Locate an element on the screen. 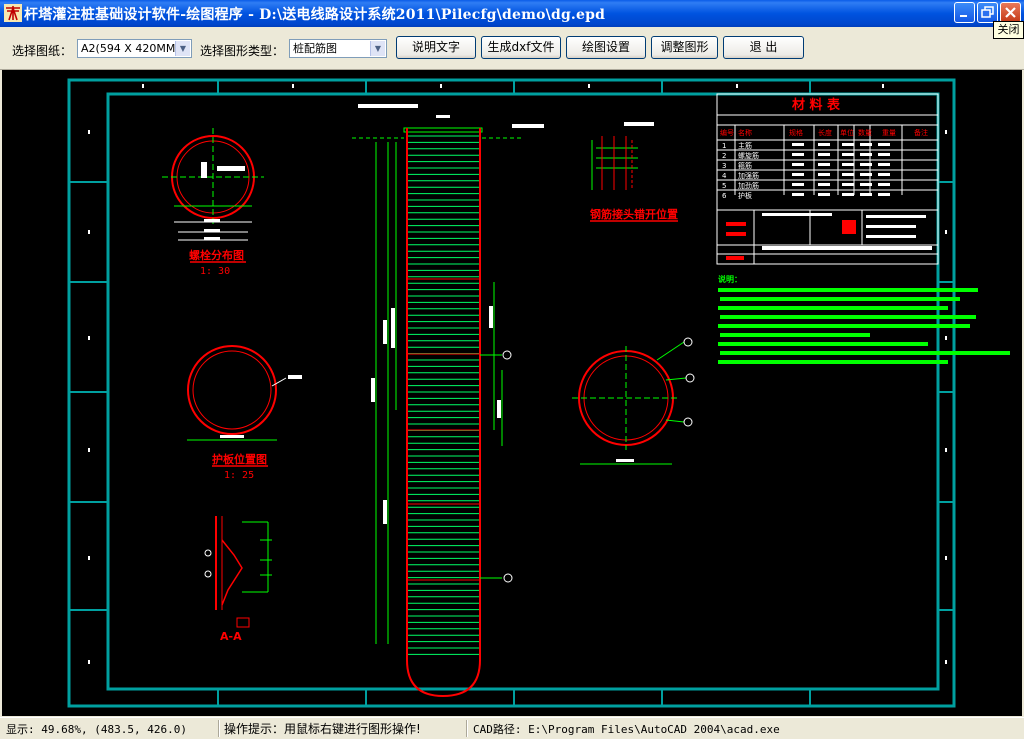  view1-title: 螺栓分布图 is located at coordinates (216, 255).